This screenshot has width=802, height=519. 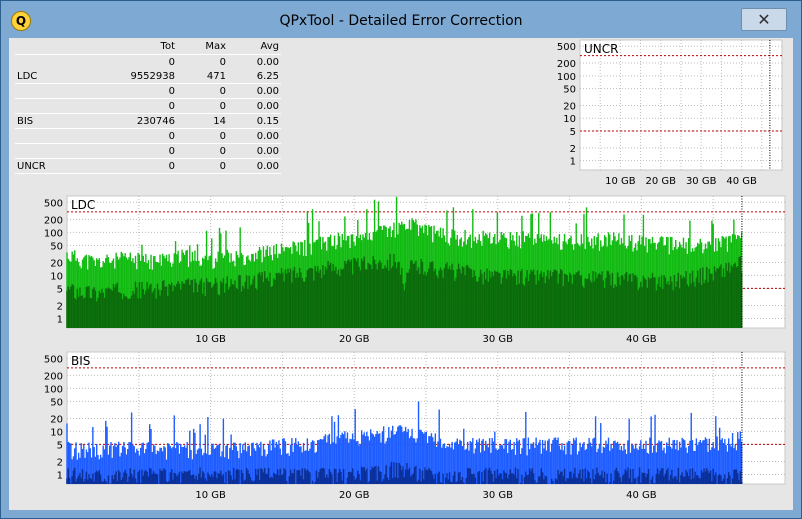 I want to click on chart-title: LDC, so click(x=83, y=205).